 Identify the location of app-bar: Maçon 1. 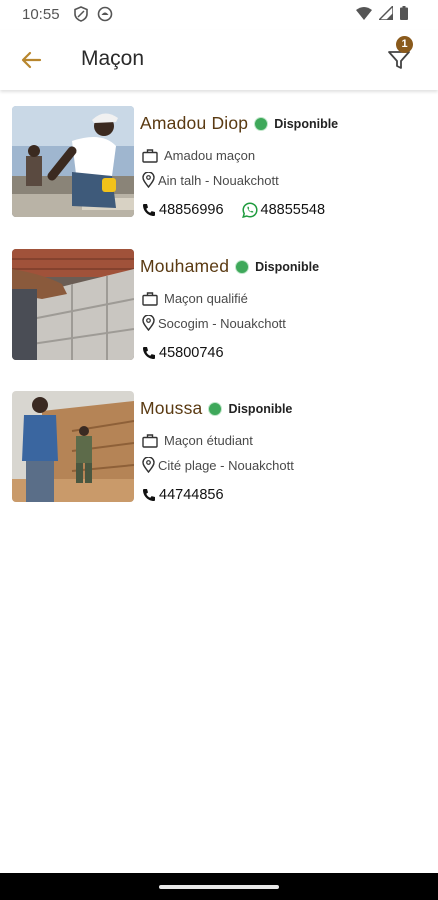
(219, 60).